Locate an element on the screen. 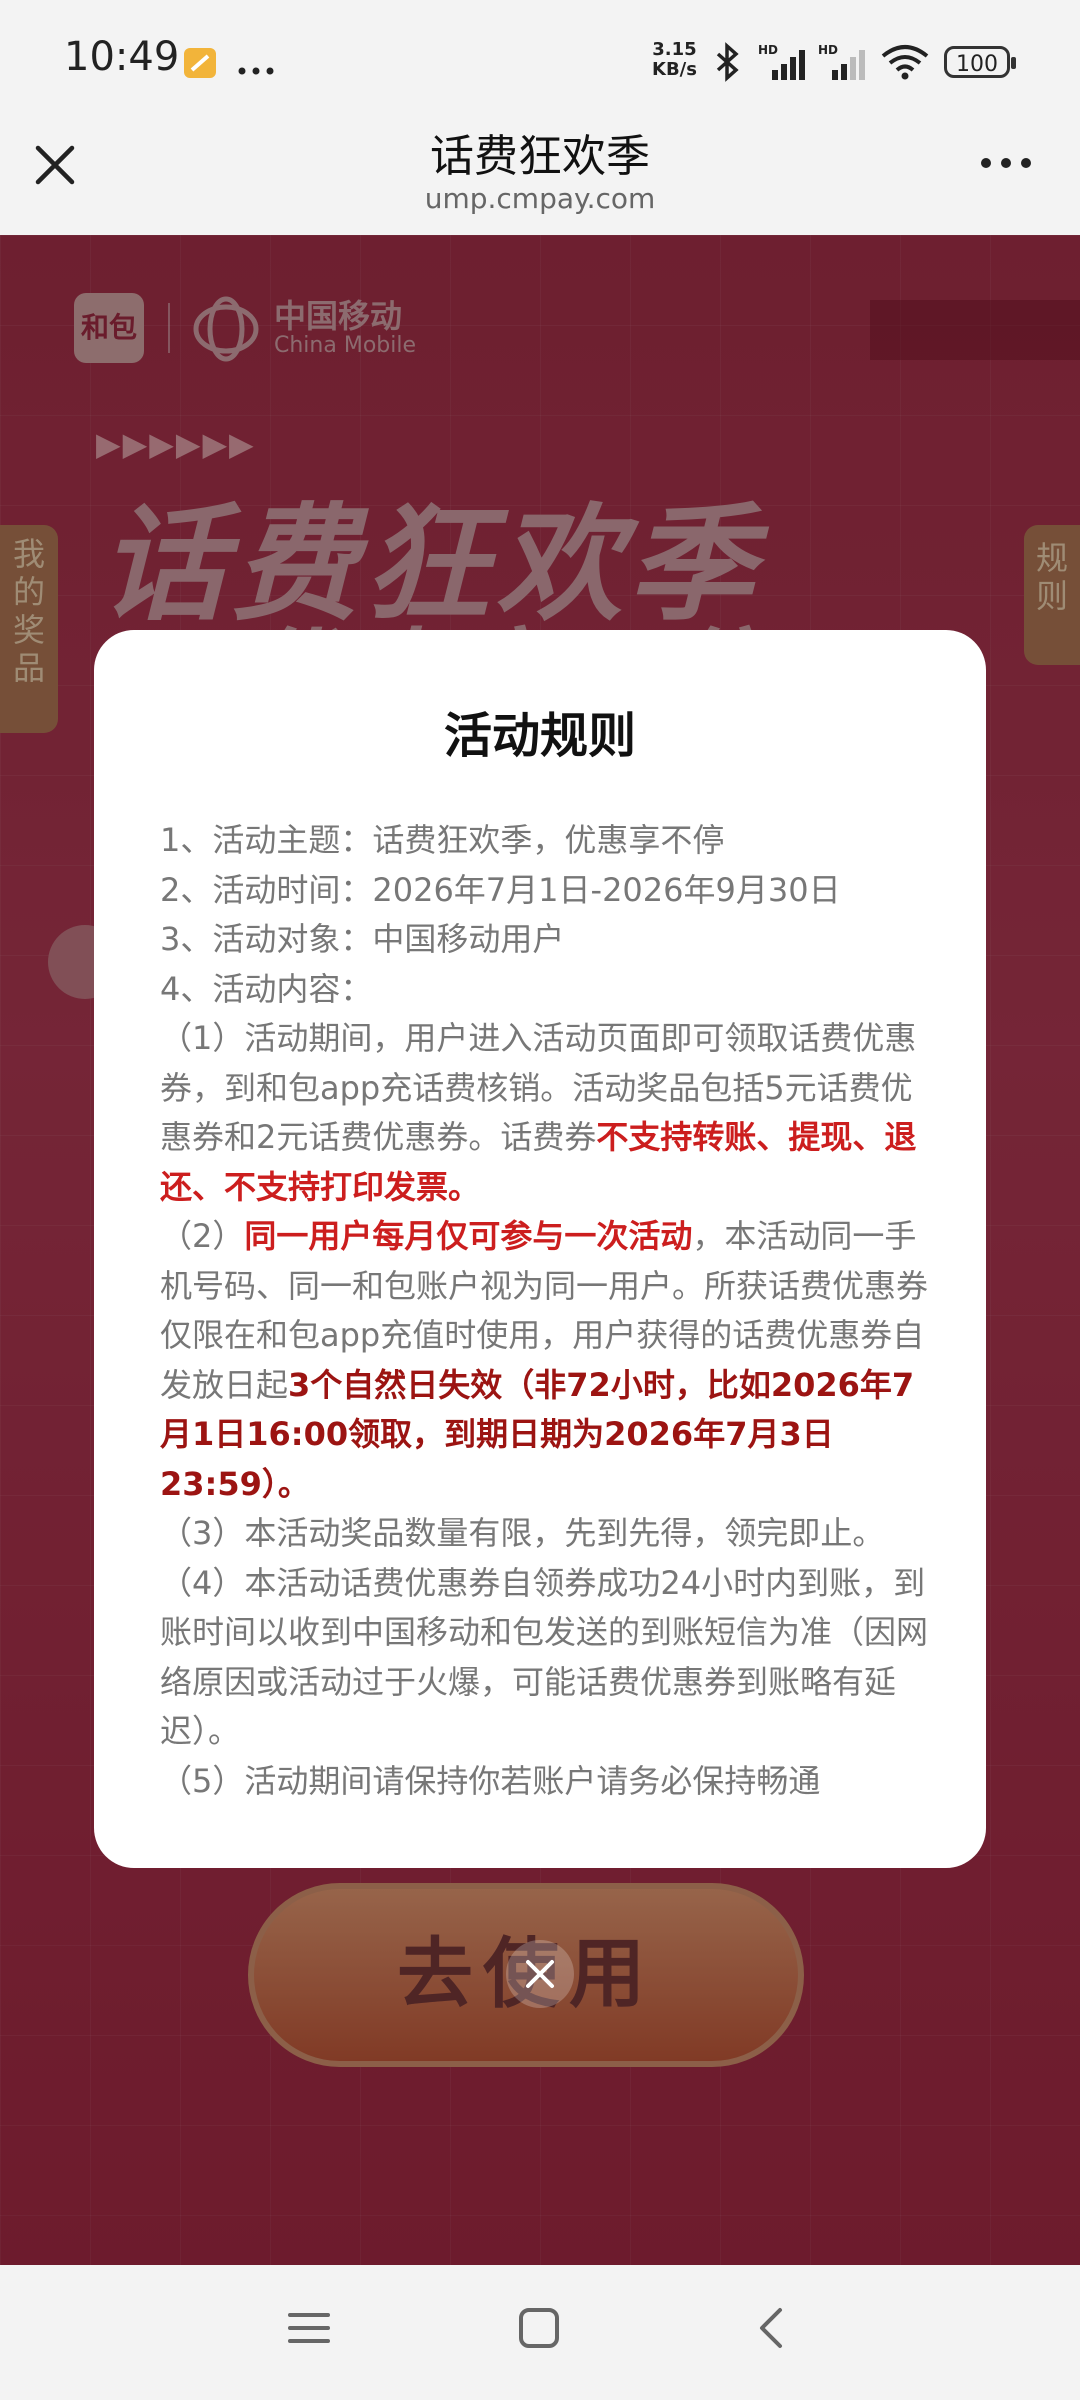  modal-close-button is located at coordinates (540, 1974).